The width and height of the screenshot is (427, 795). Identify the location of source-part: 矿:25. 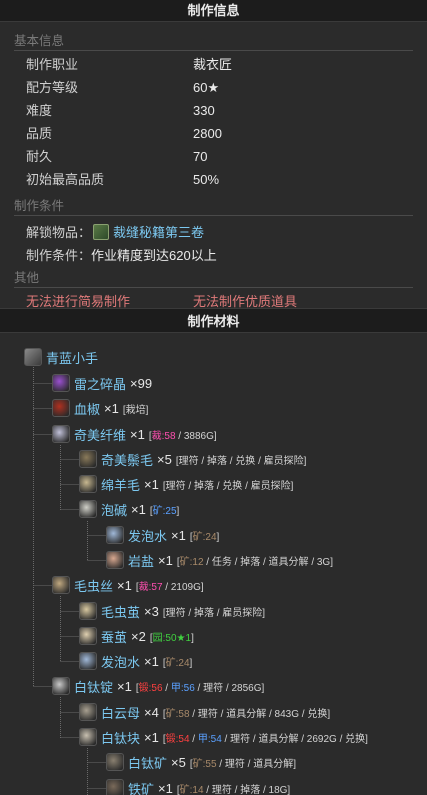
(164, 511).